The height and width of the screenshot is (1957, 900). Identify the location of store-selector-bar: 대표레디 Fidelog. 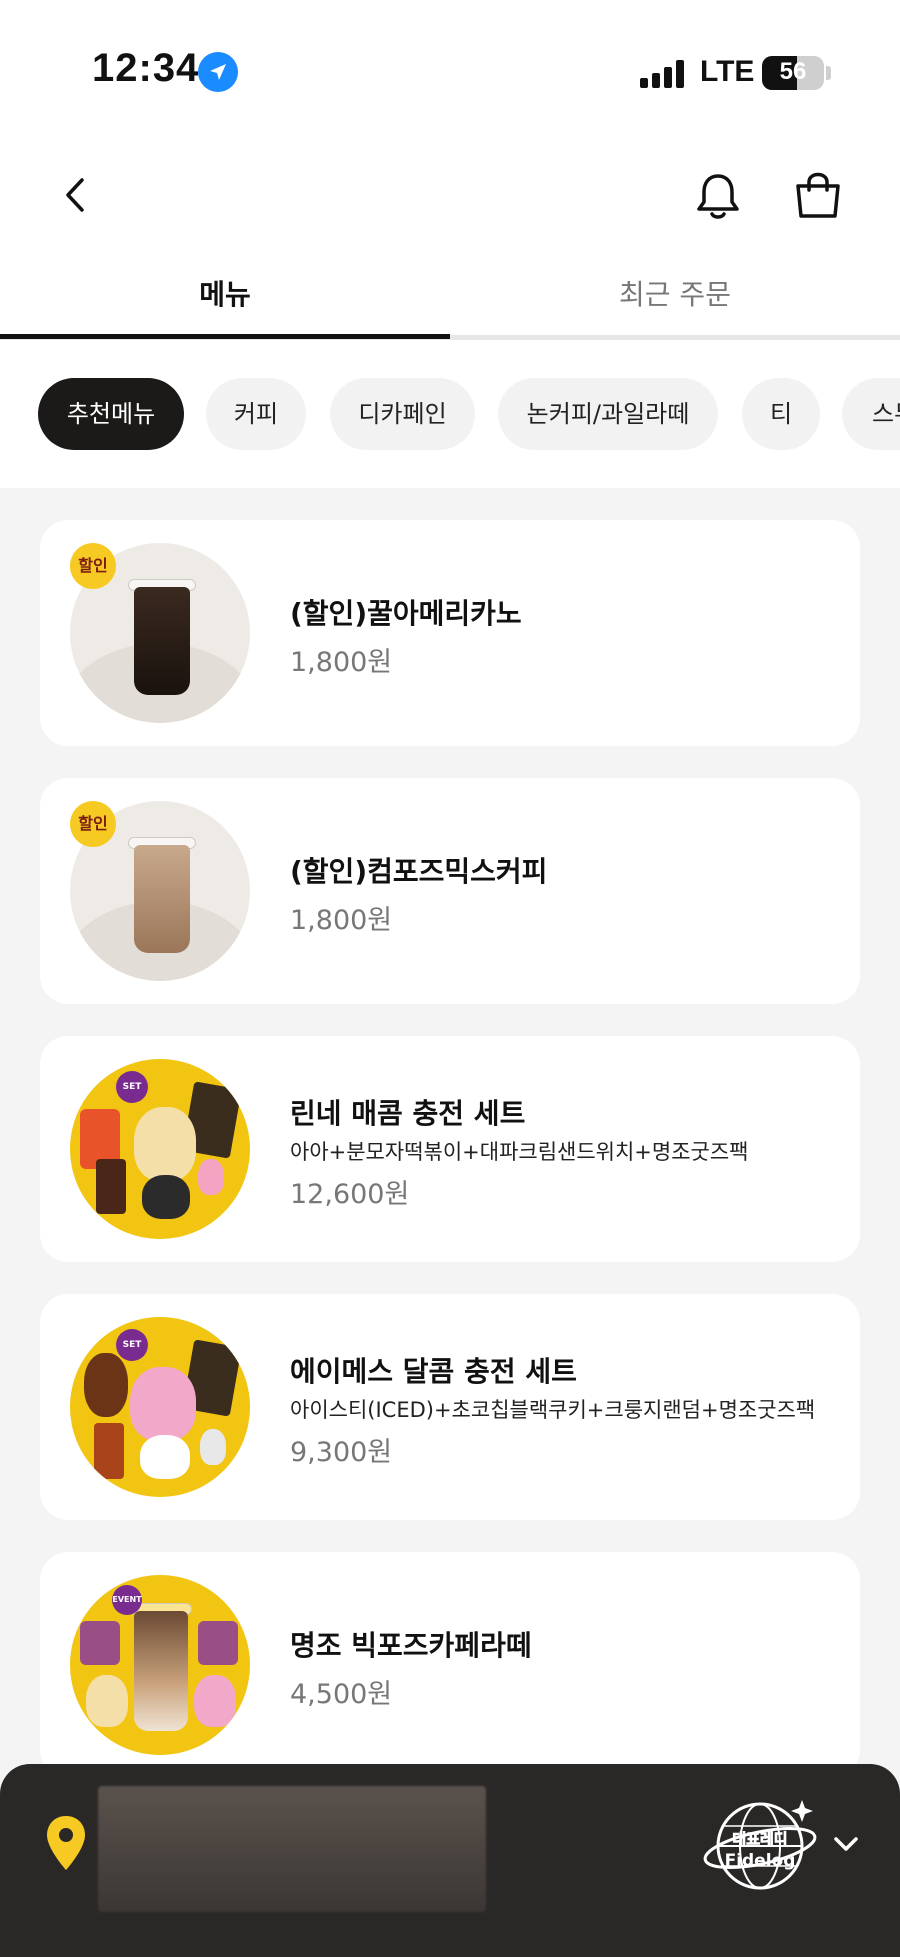
(450, 1860).